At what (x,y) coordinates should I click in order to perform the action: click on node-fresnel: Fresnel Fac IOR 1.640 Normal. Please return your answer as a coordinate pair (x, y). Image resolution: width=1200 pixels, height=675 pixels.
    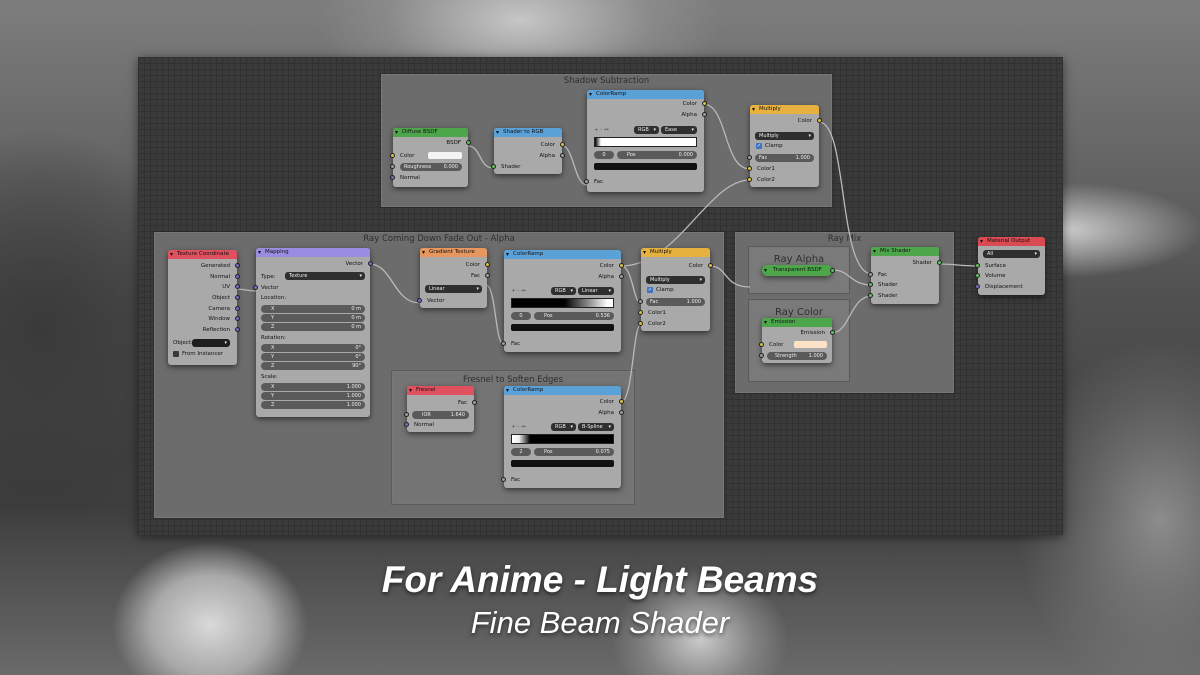
    Looking at the image, I should click on (440, 409).